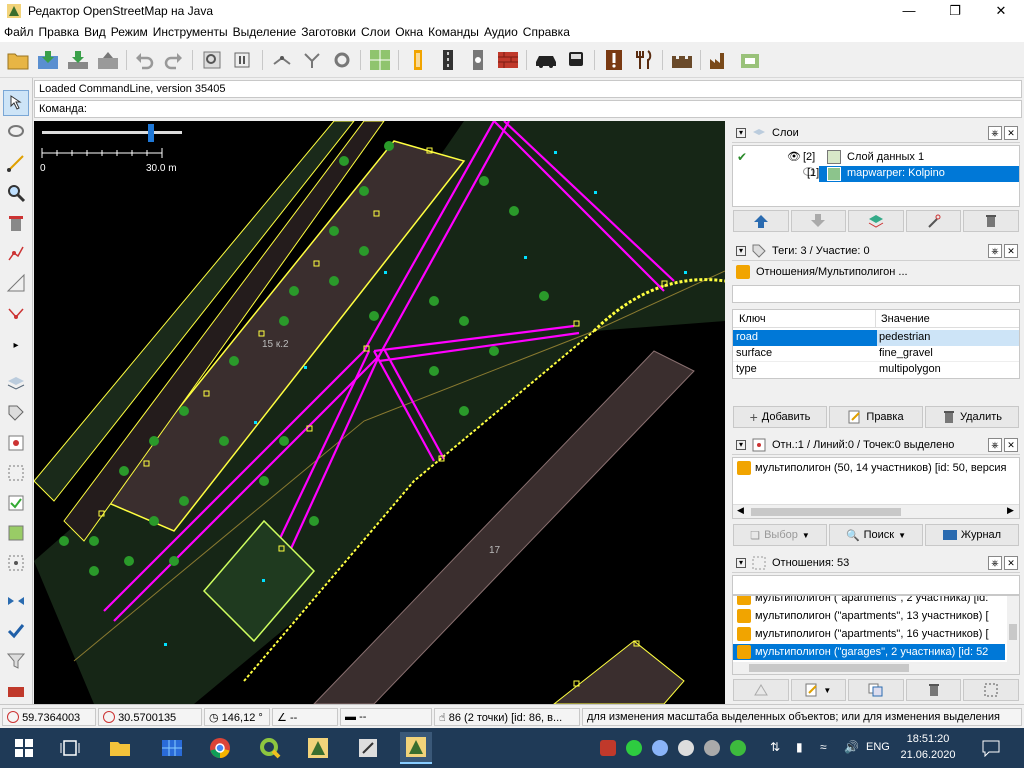 The image size is (1024, 768). Describe the element at coordinates (778, 748) in the screenshot. I see `usb-icon: ⇅` at that location.